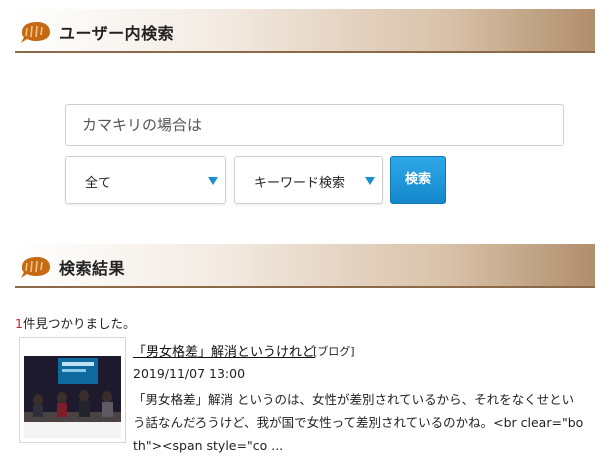 The image size is (600, 469). Describe the element at coordinates (189, 373) in the screenshot. I see `result-date: 2019/11/07 13:00` at that location.